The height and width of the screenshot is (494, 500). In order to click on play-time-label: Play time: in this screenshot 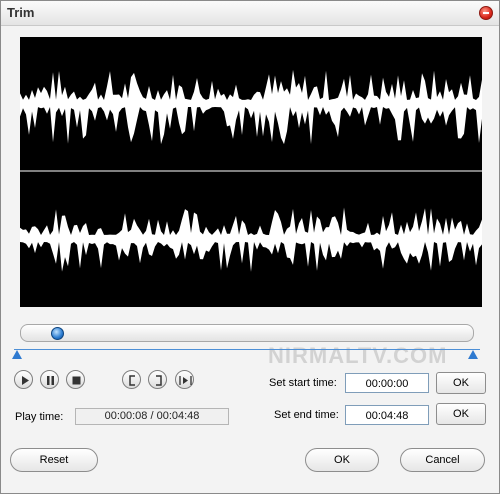, I will do `click(39, 417)`.